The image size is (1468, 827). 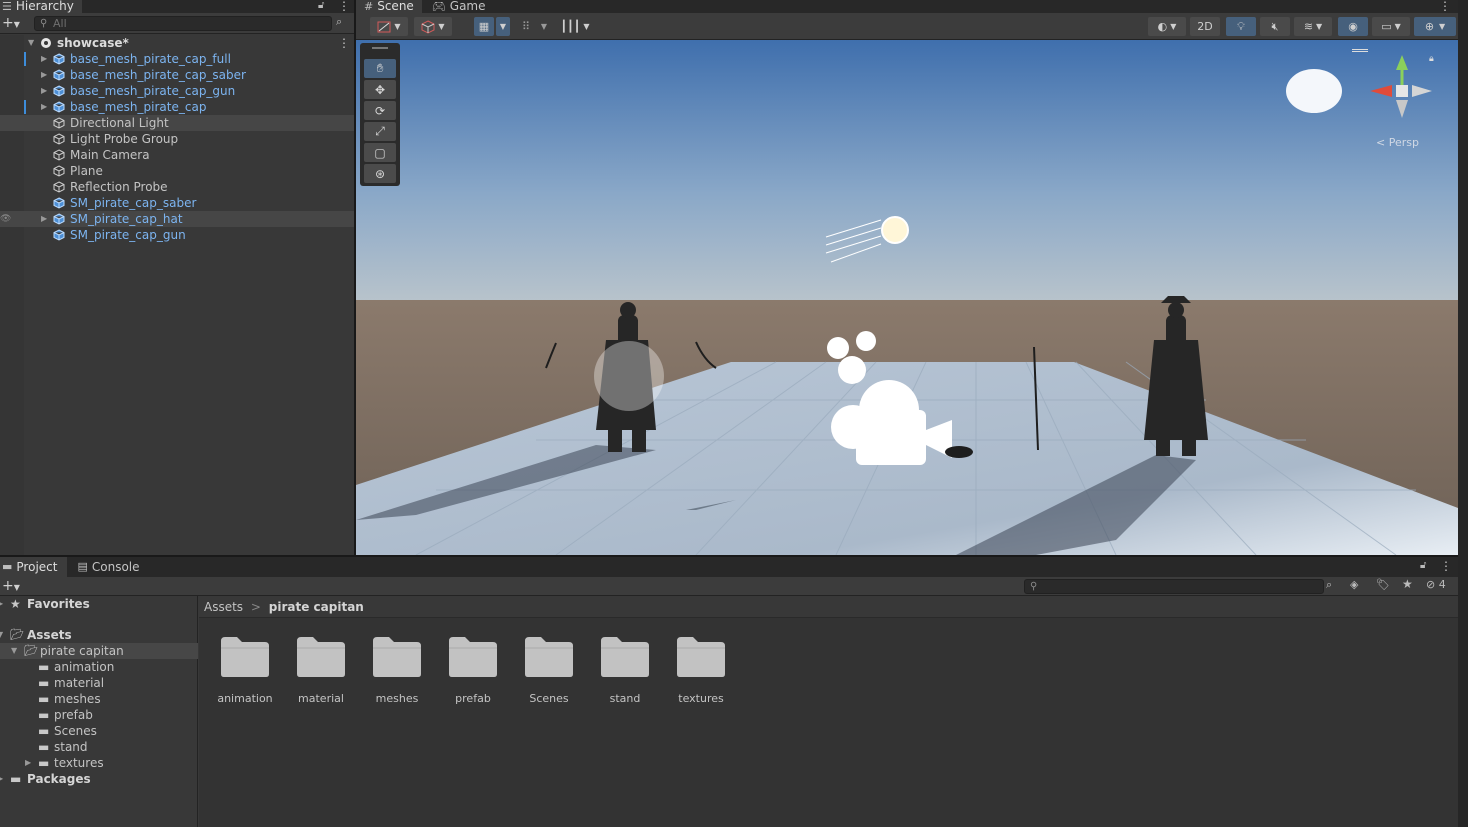 What do you see at coordinates (321, 5) in the screenshot?
I see `lock-icon: 🔓︎` at bounding box center [321, 5].